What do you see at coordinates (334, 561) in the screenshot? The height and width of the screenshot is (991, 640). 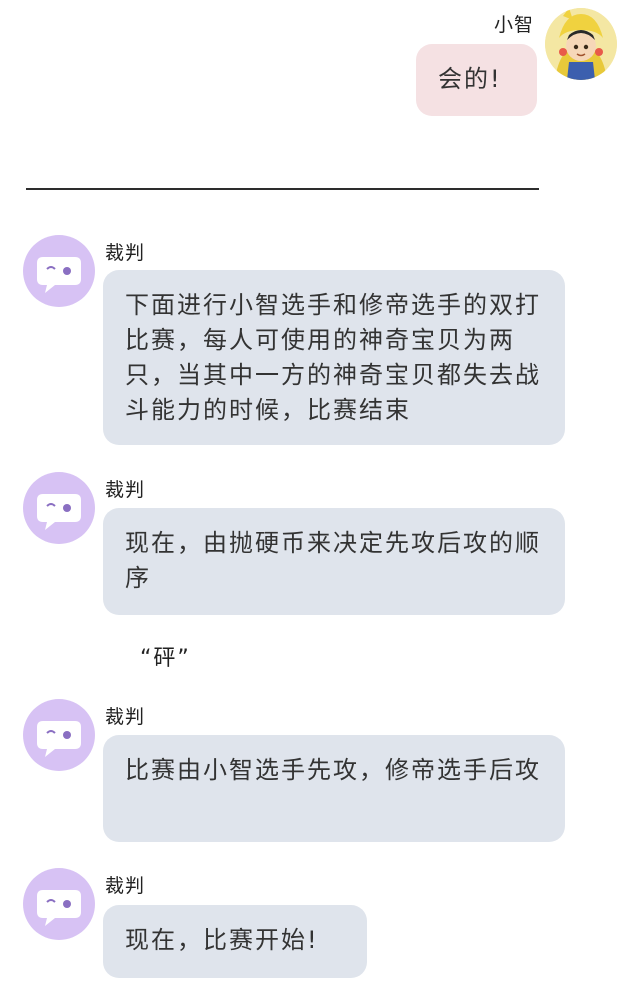 I see `message-bubble: 现在，由抛硬币来决定先攻后攻的顺序` at bounding box center [334, 561].